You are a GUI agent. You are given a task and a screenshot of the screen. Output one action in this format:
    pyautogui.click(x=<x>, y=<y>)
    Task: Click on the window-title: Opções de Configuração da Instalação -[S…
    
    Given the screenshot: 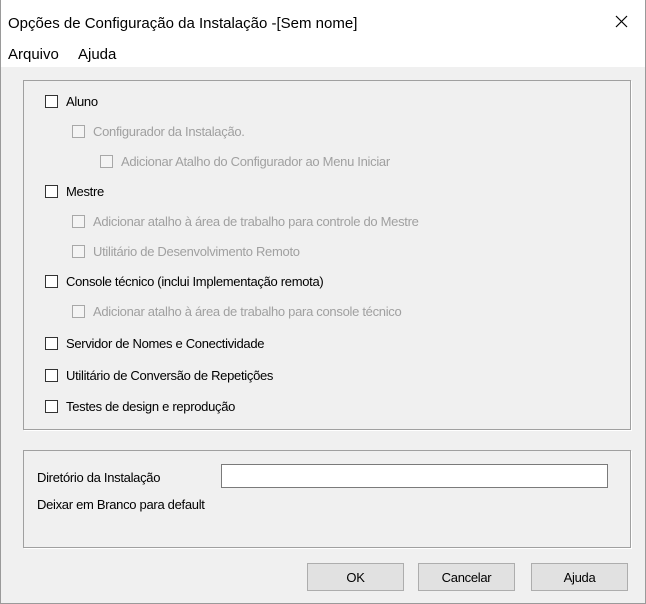 What is the action you would take?
    pyautogui.click(x=183, y=23)
    